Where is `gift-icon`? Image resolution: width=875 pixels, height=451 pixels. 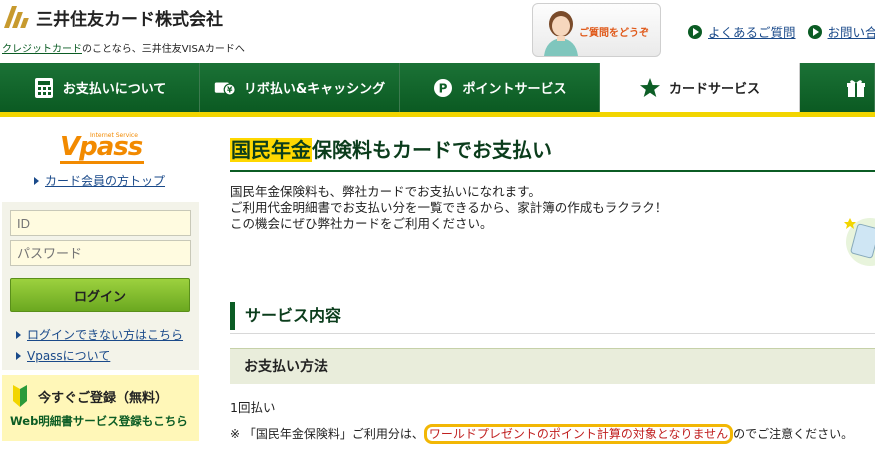 gift-icon is located at coordinates (856, 88).